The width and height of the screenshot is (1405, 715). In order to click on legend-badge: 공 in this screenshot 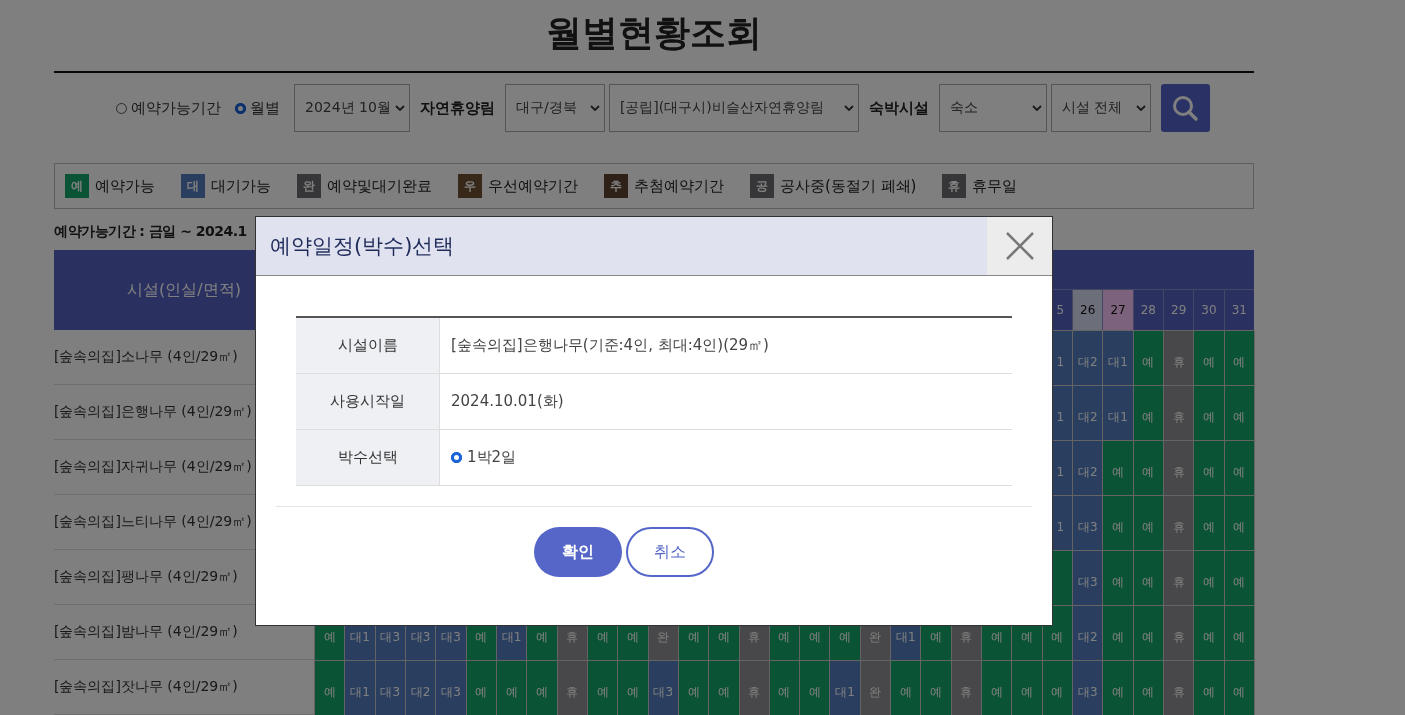, I will do `click(762, 186)`.